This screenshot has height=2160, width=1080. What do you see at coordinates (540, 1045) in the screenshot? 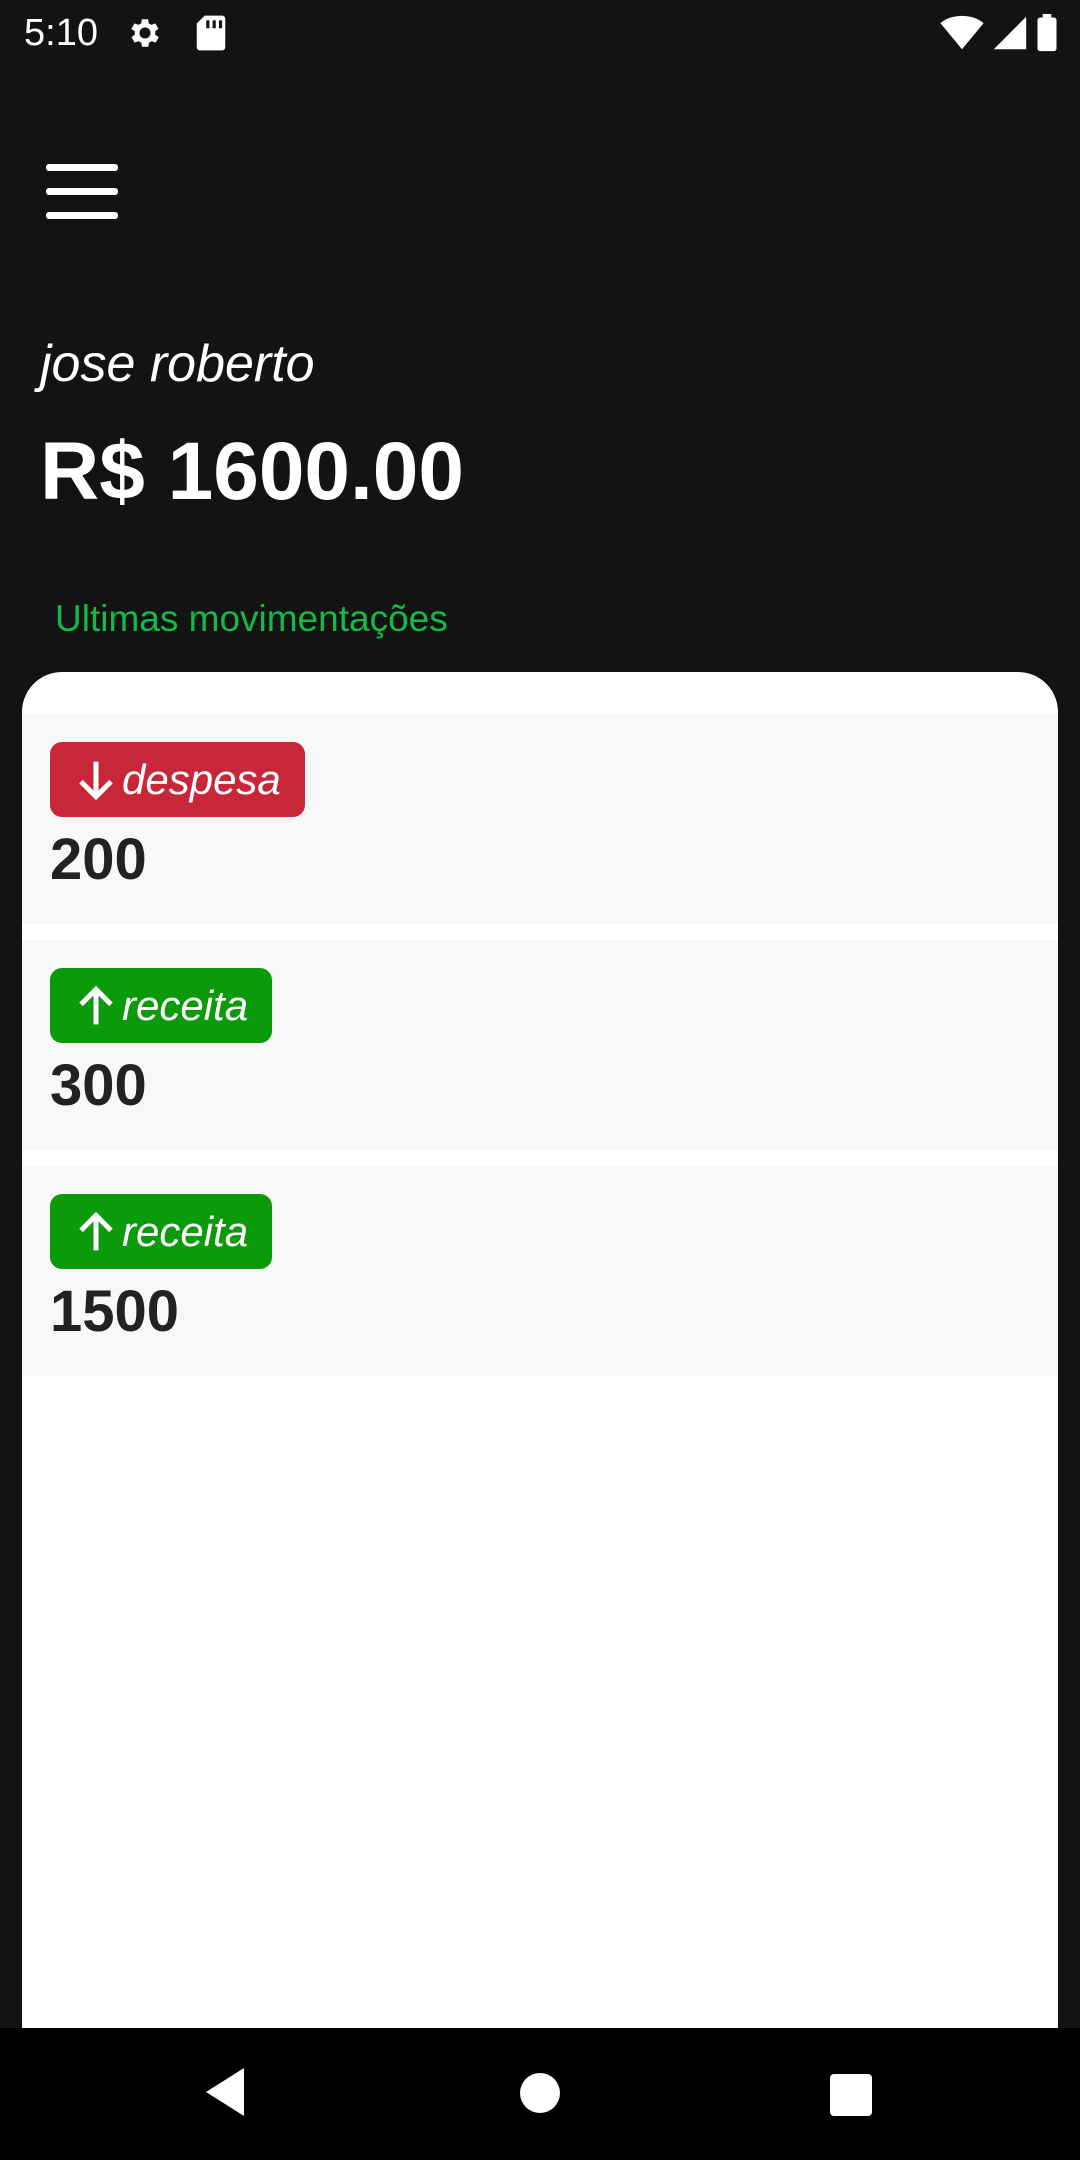
I see `list-item: receita 300` at bounding box center [540, 1045].